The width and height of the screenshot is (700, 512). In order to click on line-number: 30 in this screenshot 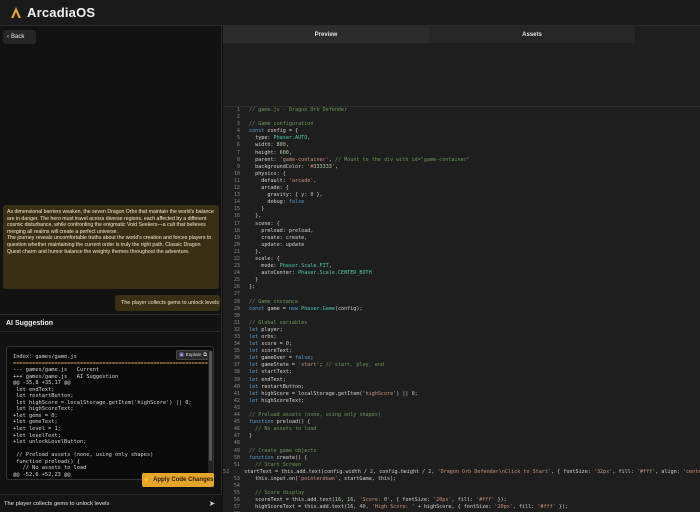, I will do `click(236, 315)`.